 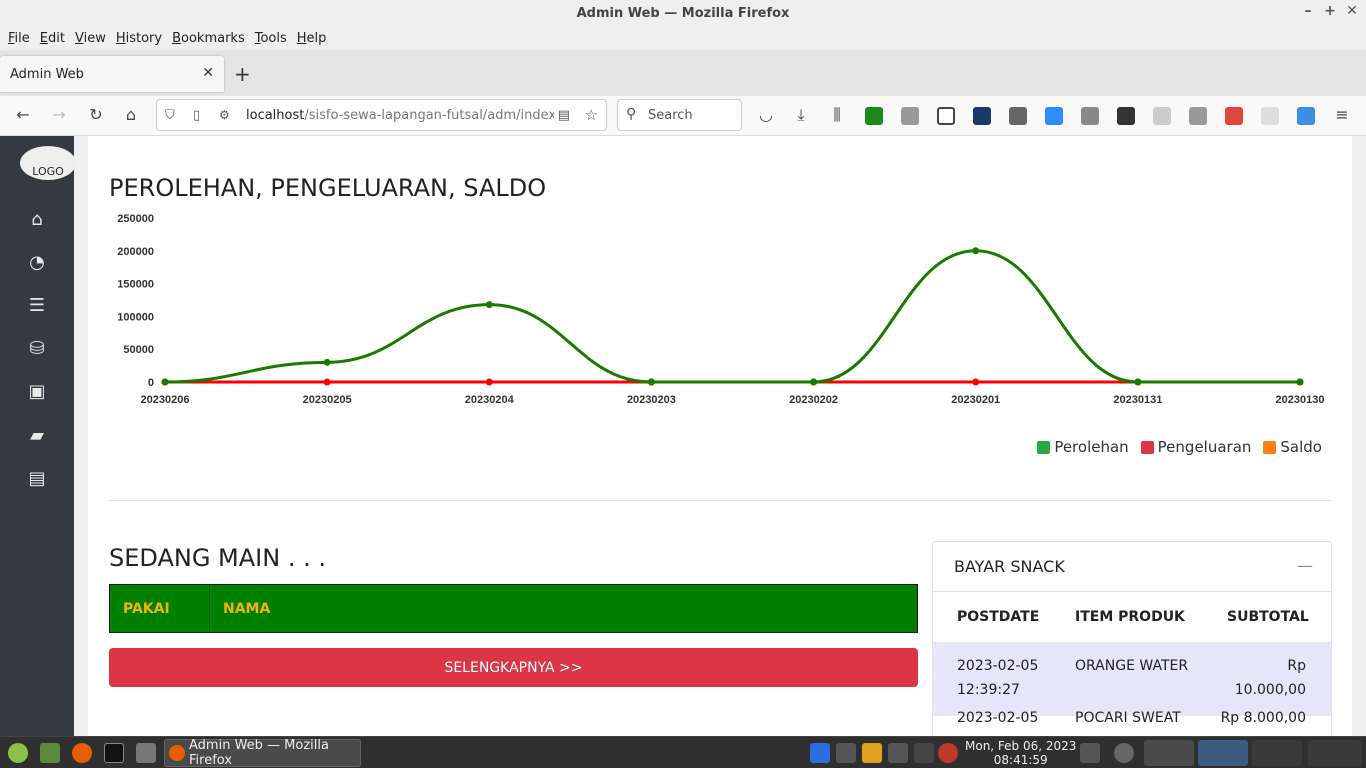 What do you see at coordinates (1305, 565) in the screenshot?
I see `minimize-icon: —` at bounding box center [1305, 565].